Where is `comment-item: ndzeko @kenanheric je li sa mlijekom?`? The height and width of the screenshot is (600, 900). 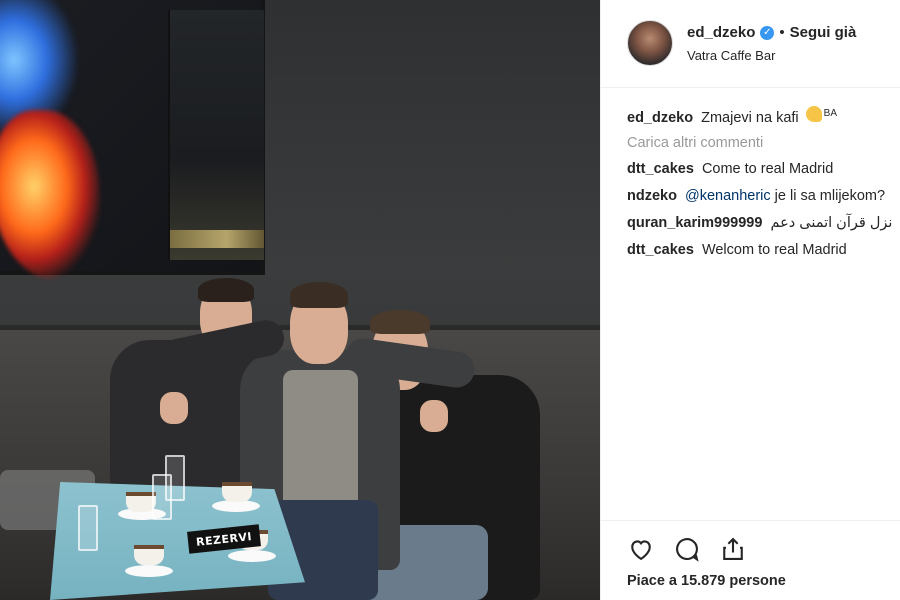 comment-item: ndzeko @kenanheric je li sa mlijekom? is located at coordinates (763, 196).